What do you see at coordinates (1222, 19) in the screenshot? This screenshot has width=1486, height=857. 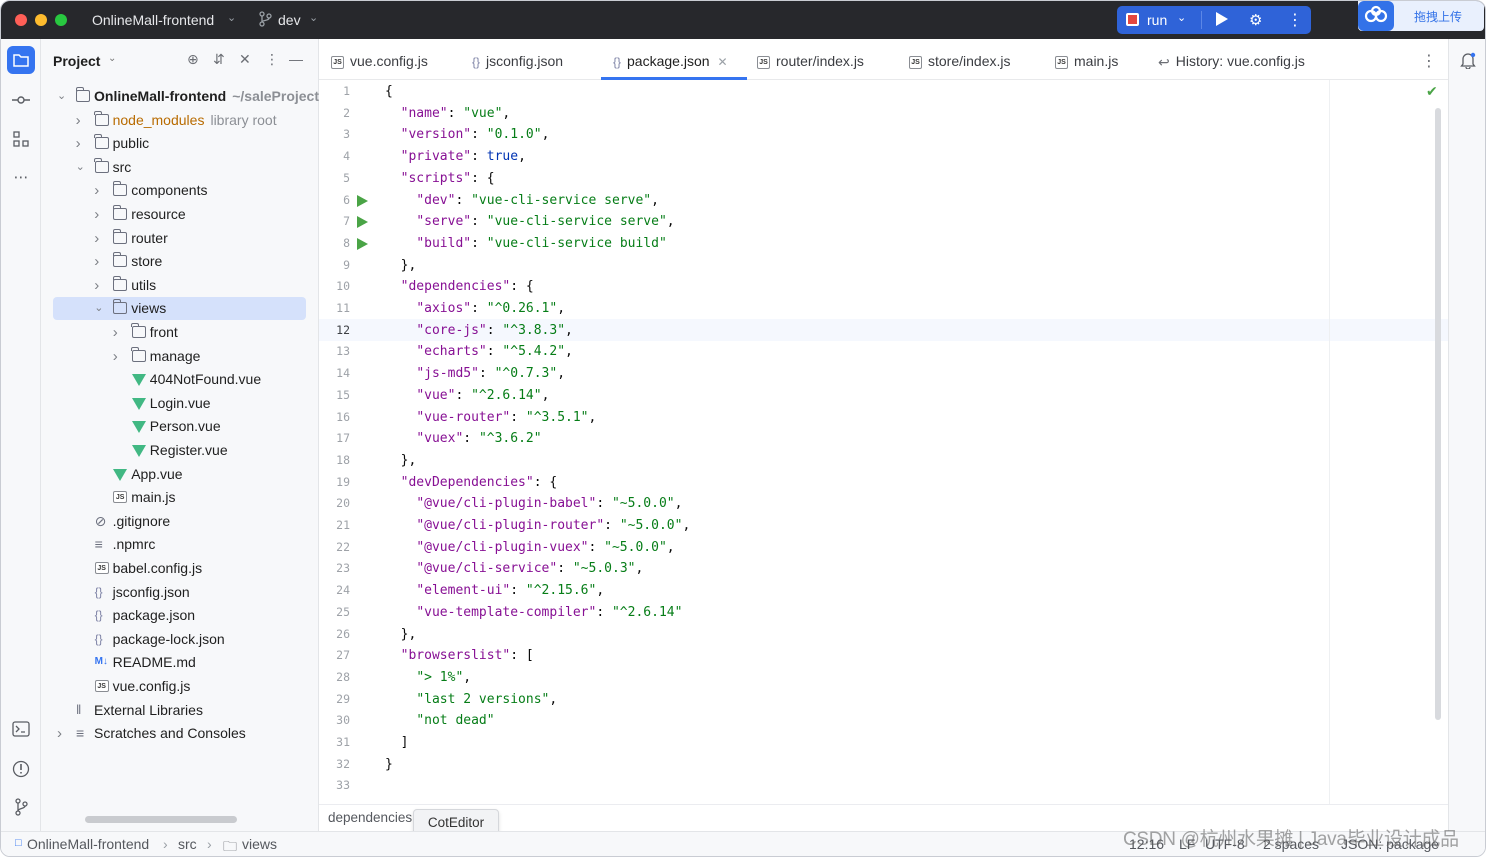 I see `run-play-icon` at bounding box center [1222, 19].